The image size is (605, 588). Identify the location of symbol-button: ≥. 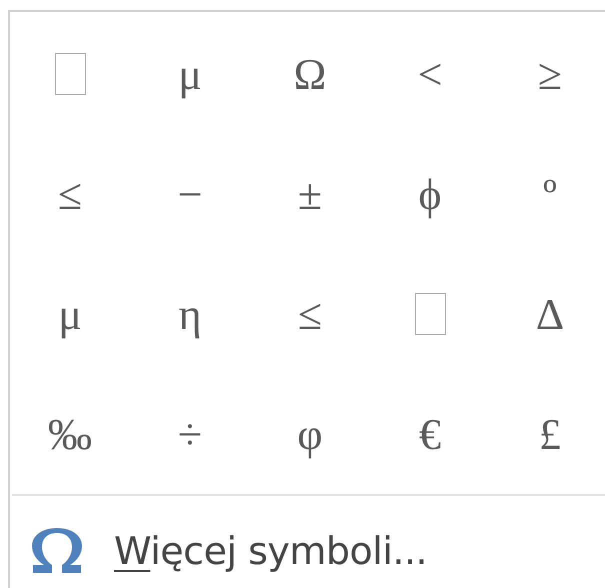
(547, 74).